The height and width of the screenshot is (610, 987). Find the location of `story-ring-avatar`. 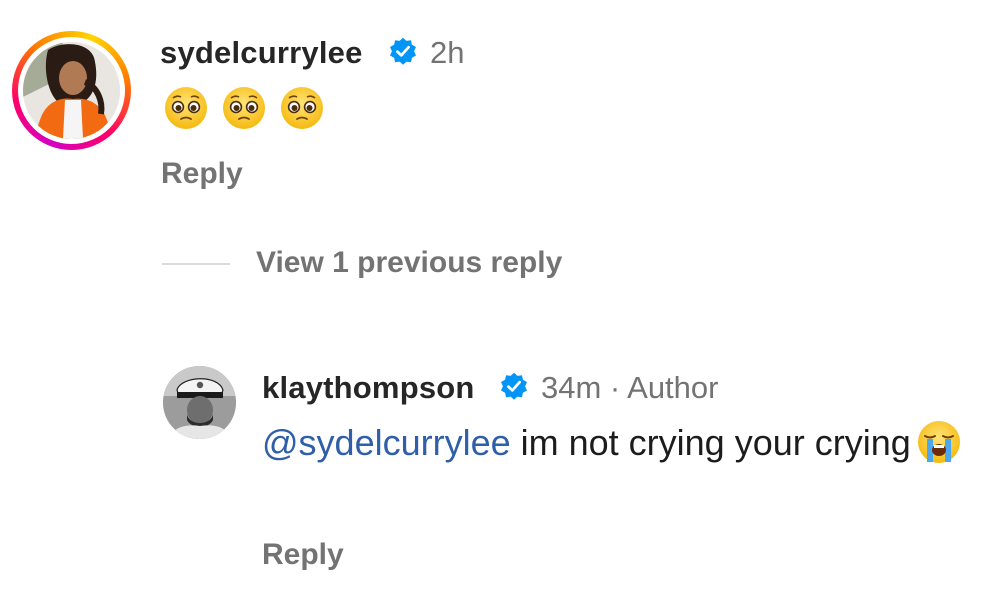

story-ring-avatar is located at coordinates (71, 90).